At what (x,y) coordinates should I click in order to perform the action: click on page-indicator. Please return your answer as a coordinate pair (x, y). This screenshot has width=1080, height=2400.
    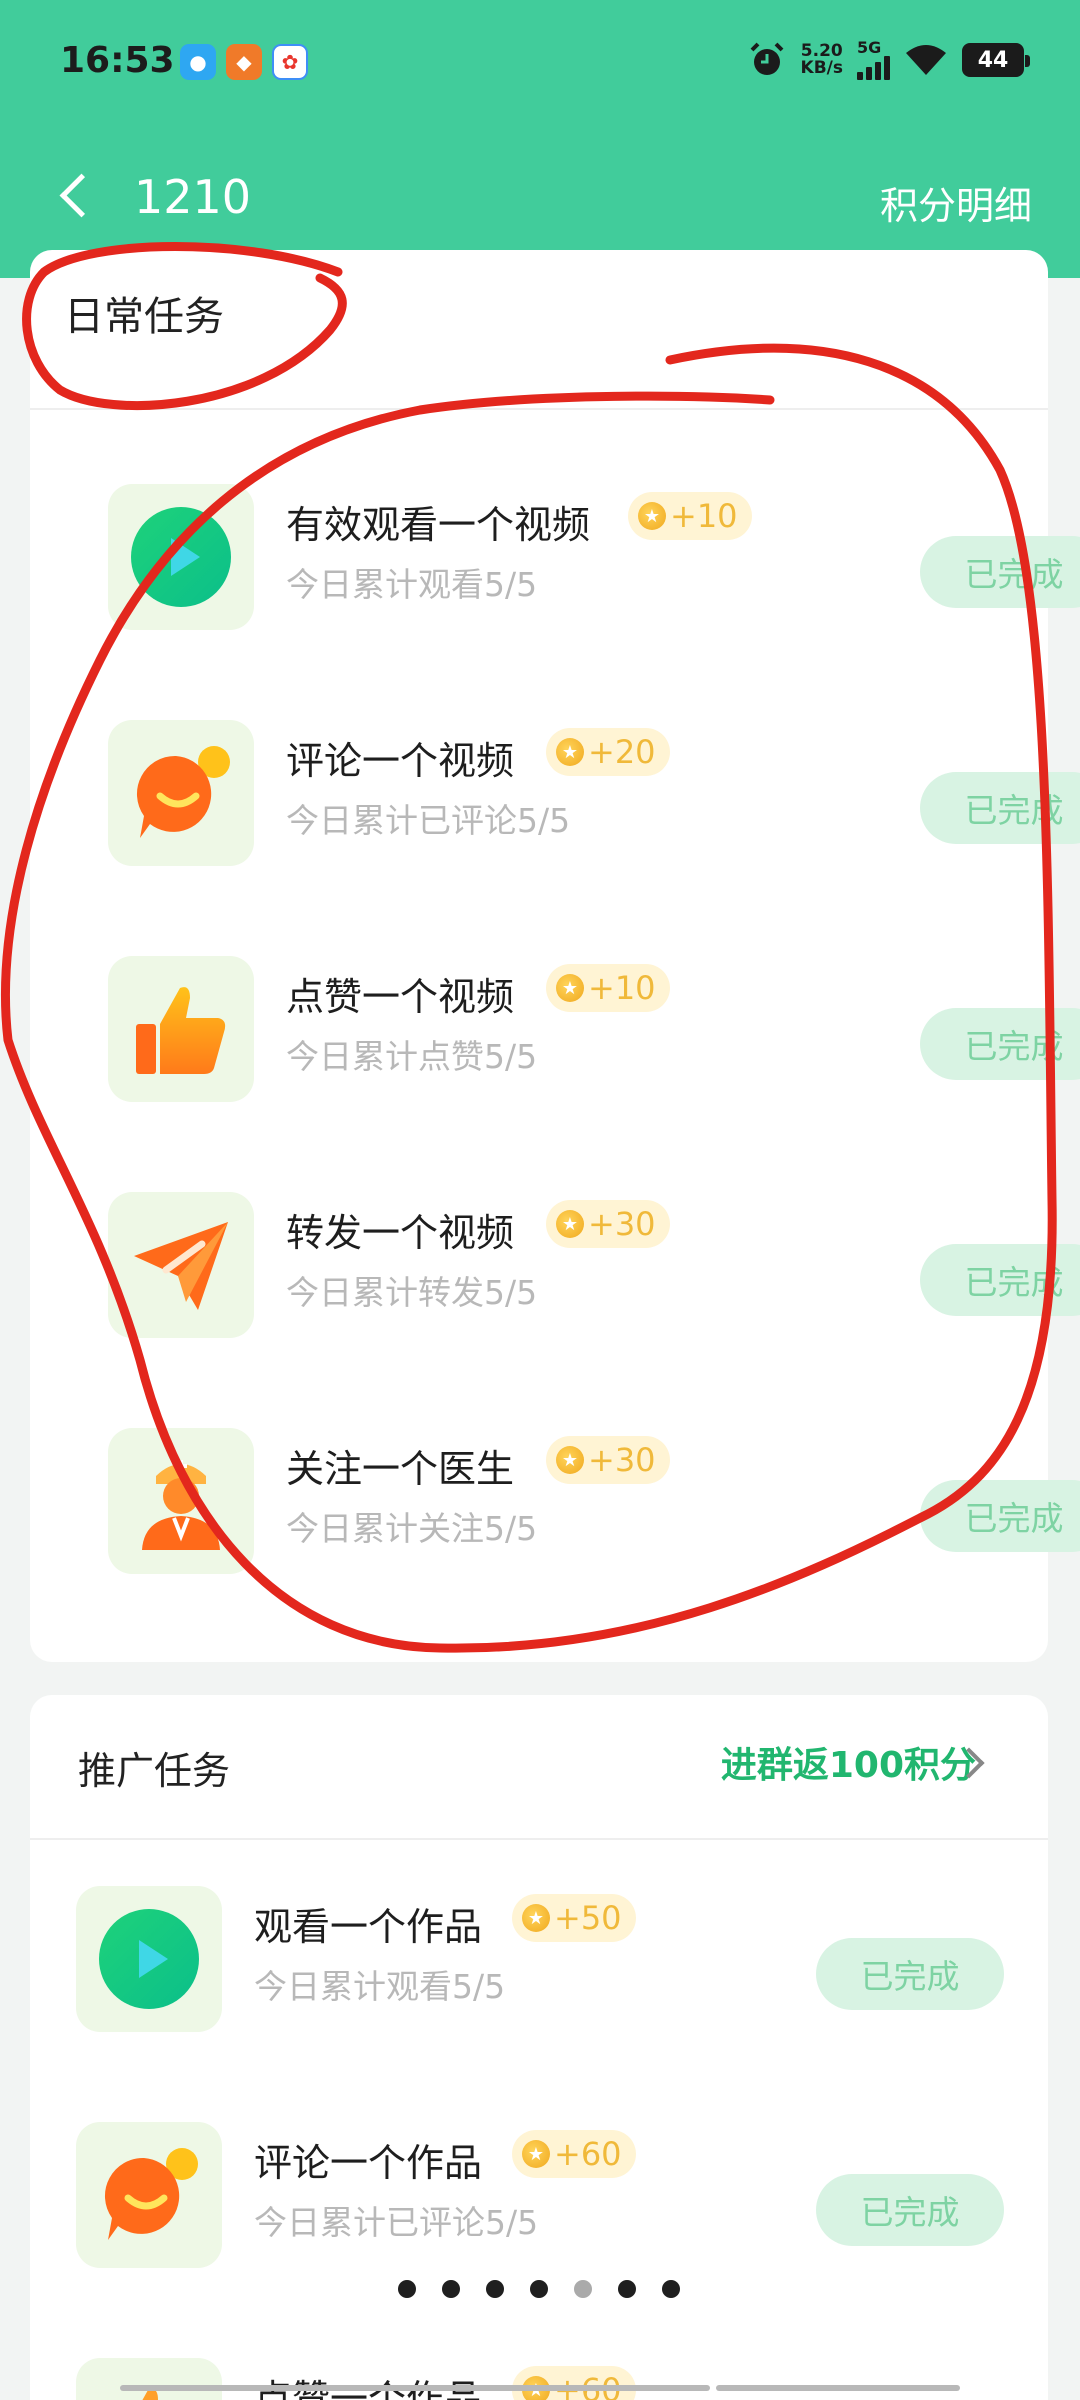
    Looking at the image, I should click on (539, 2289).